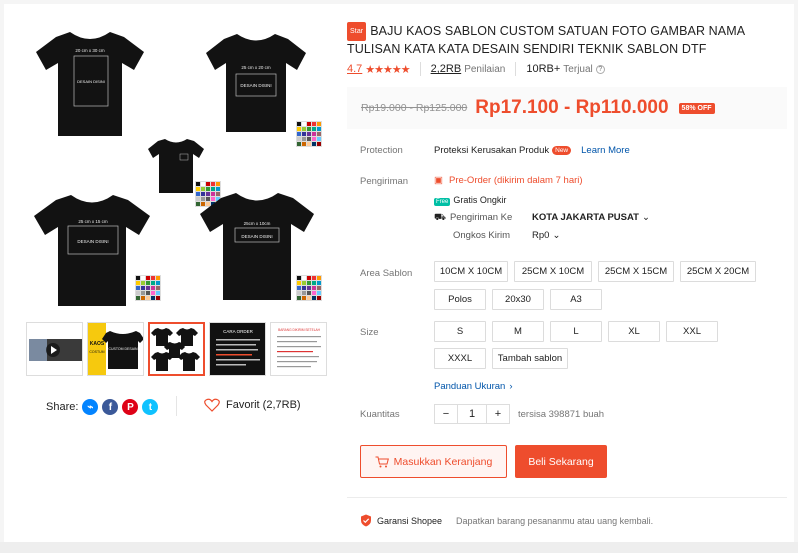  What do you see at coordinates (472, 414) in the screenshot?
I see `quantity-input: 1` at bounding box center [472, 414].